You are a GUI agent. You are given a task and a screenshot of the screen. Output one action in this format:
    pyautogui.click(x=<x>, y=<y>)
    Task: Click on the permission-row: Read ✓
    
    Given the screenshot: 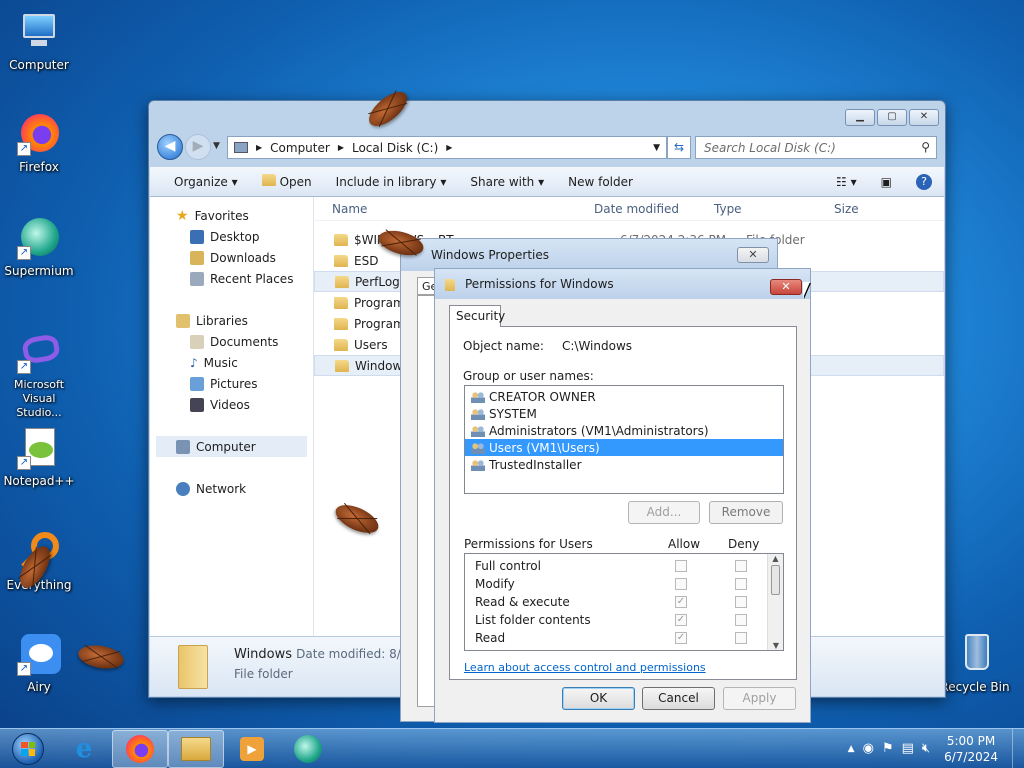 What is the action you would take?
    pyautogui.click(x=624, y=638)
    